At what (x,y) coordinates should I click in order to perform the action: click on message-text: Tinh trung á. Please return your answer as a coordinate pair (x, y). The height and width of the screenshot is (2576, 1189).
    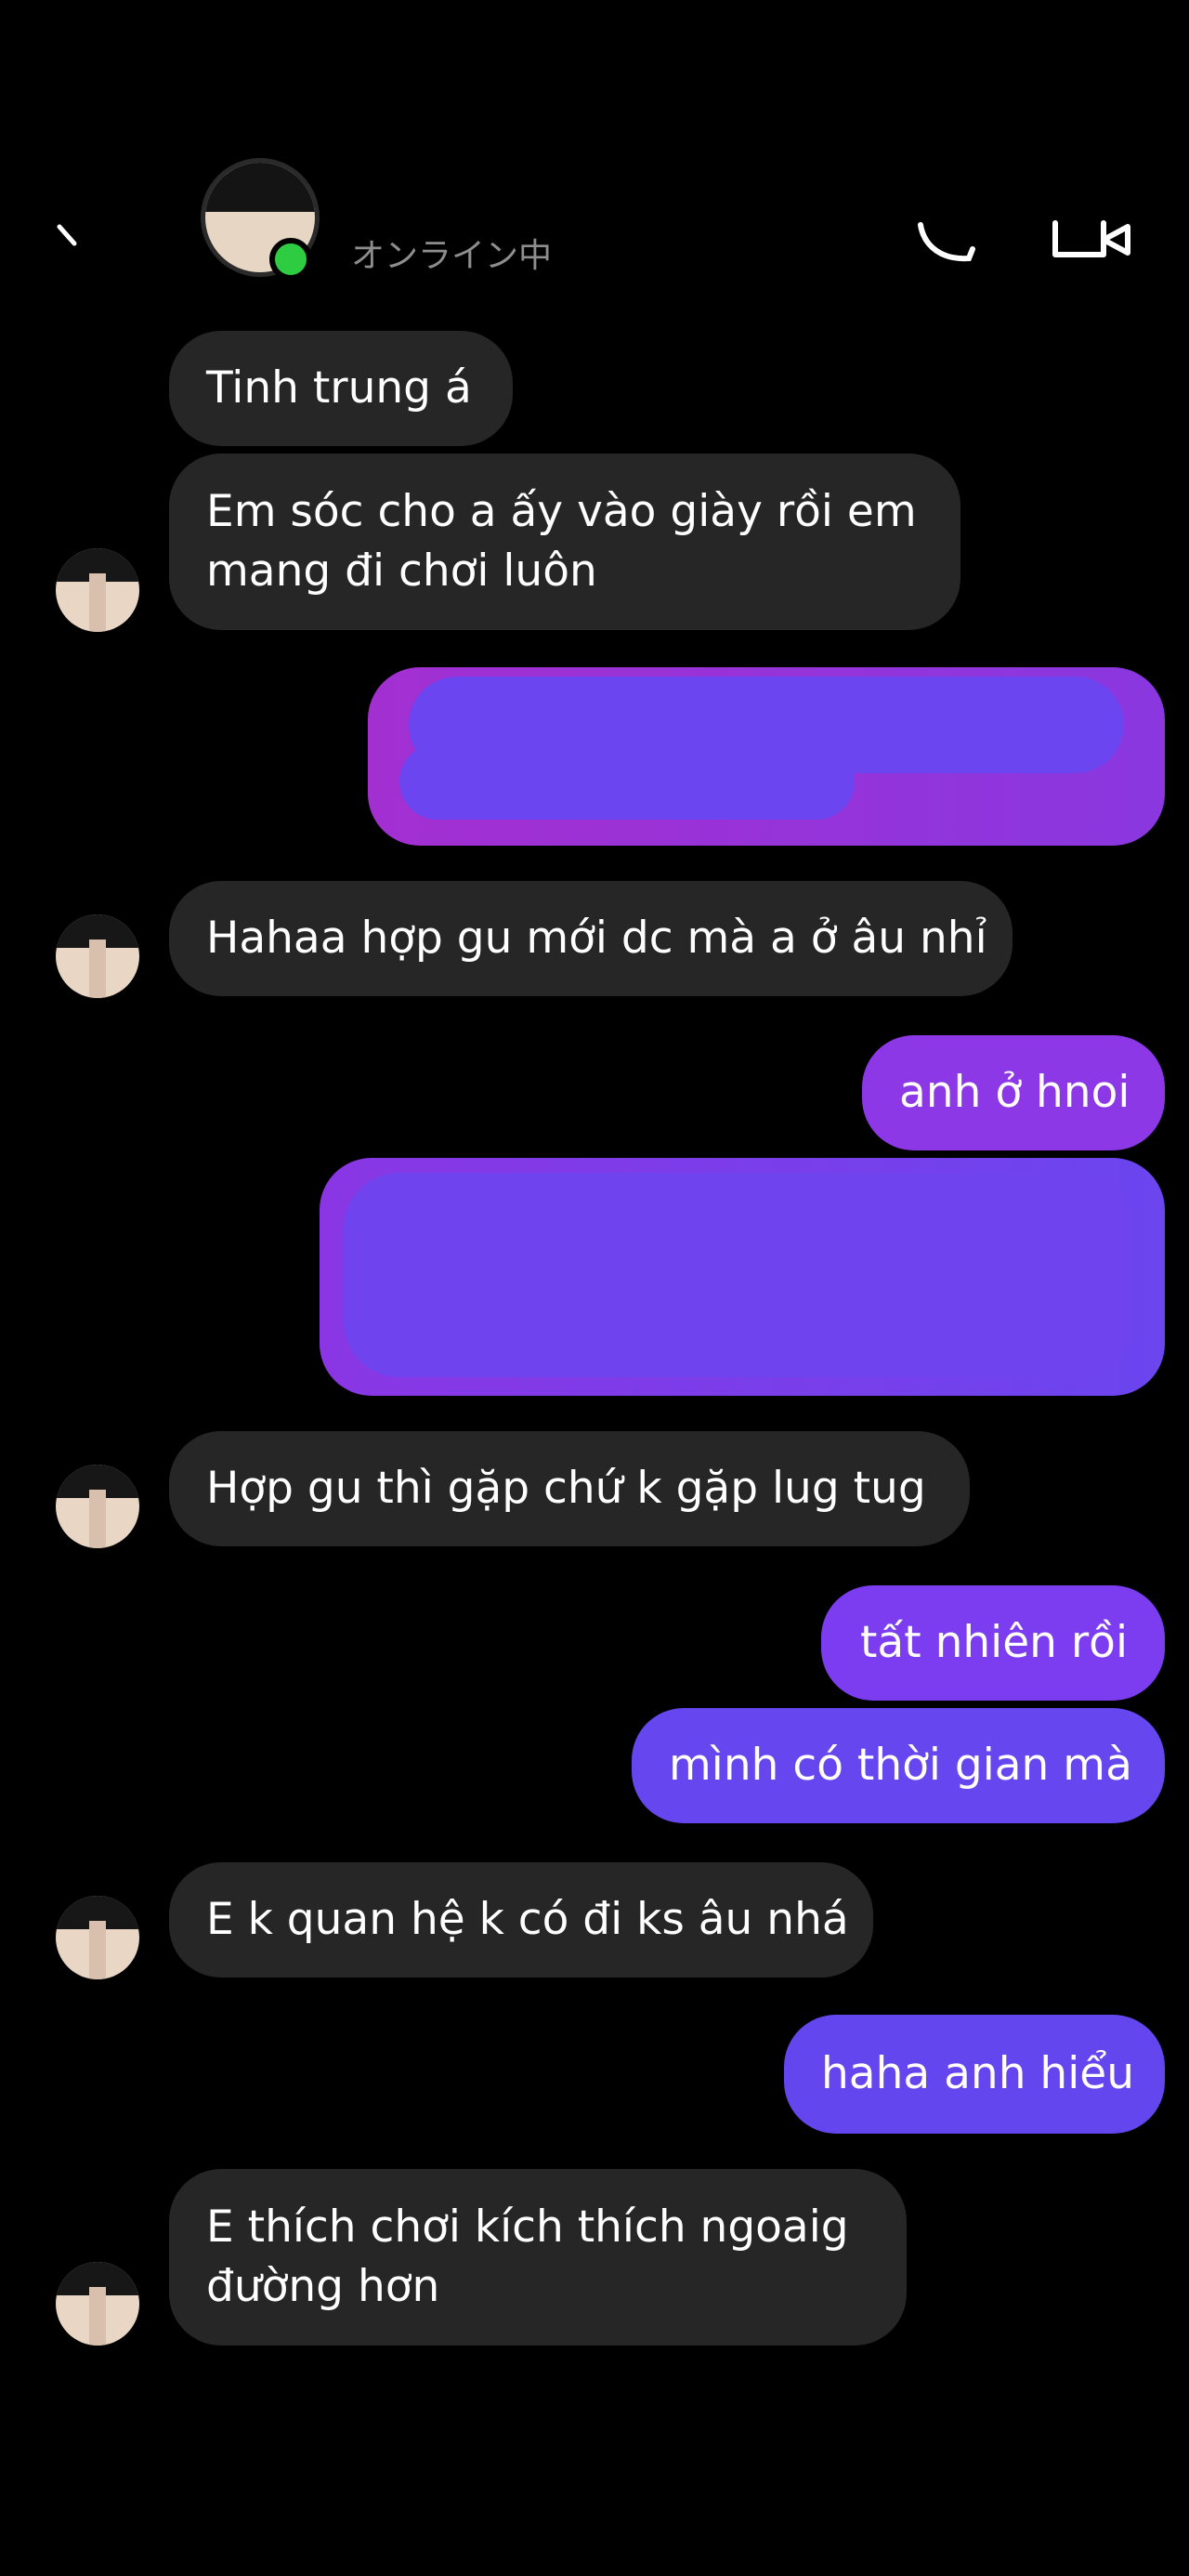
    Looking at the image, I should click on (339, 388).